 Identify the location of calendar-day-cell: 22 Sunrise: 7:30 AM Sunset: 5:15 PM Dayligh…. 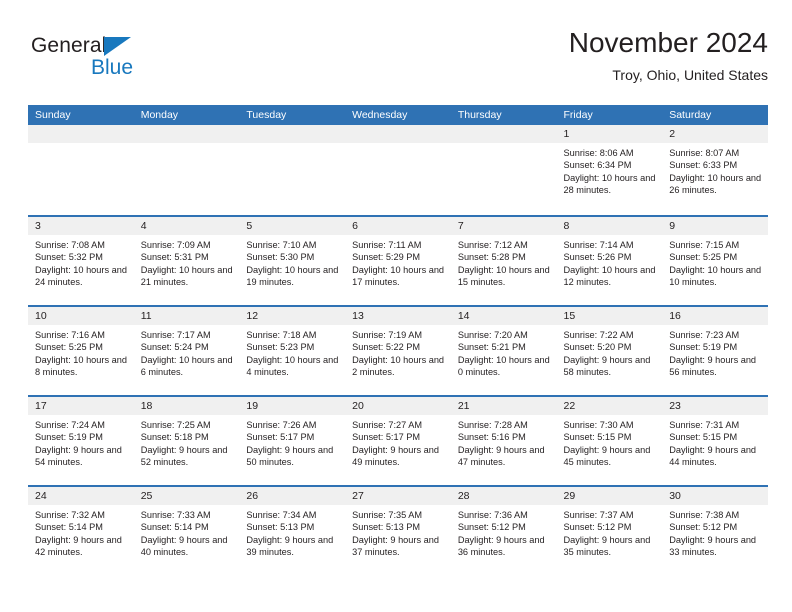
(609, 441).